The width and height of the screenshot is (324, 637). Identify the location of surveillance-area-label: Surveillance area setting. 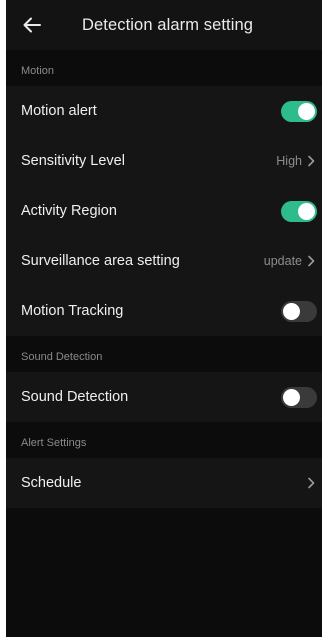
(100, 261).